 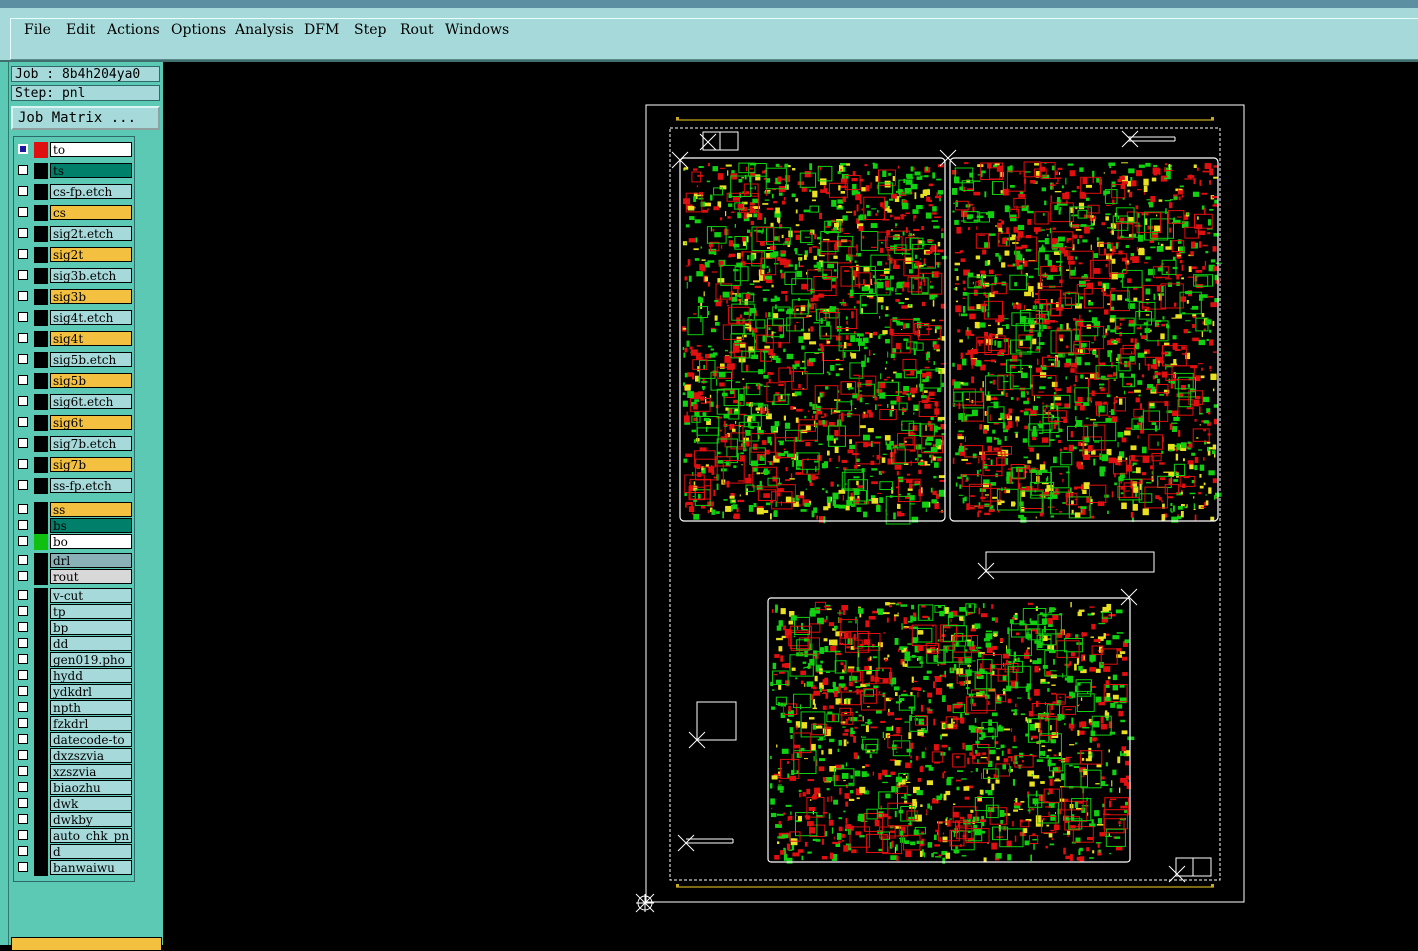 I want to click on layer-name: gen019.pho, so click(x=91, y=659).